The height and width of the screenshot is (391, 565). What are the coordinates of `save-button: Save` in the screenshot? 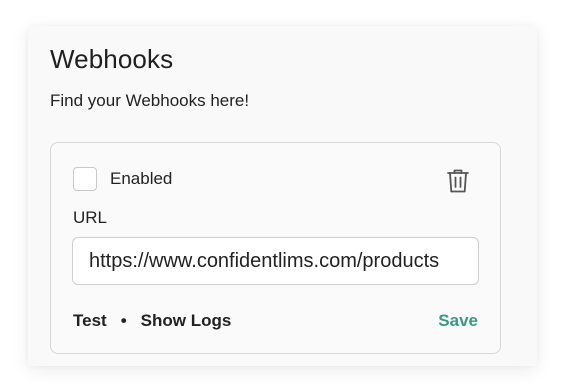 It's located at (458, 321).